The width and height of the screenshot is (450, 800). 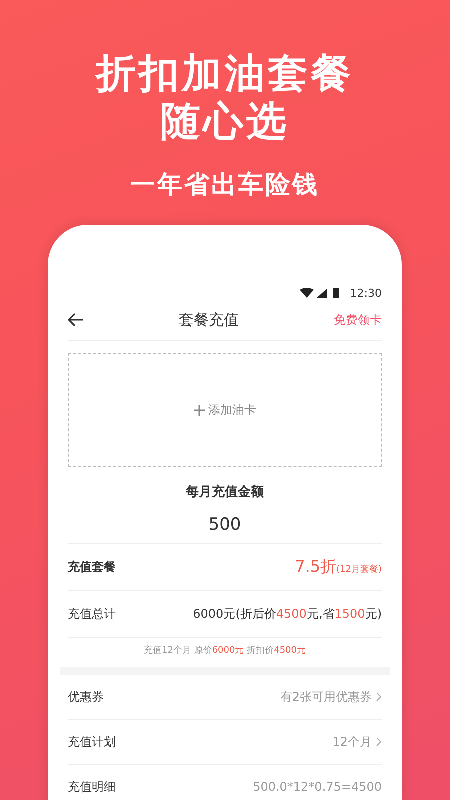 I want to click on summary-note: 充值12个月 原价6000元 折扣价4500元, so click(x=224, y=651).